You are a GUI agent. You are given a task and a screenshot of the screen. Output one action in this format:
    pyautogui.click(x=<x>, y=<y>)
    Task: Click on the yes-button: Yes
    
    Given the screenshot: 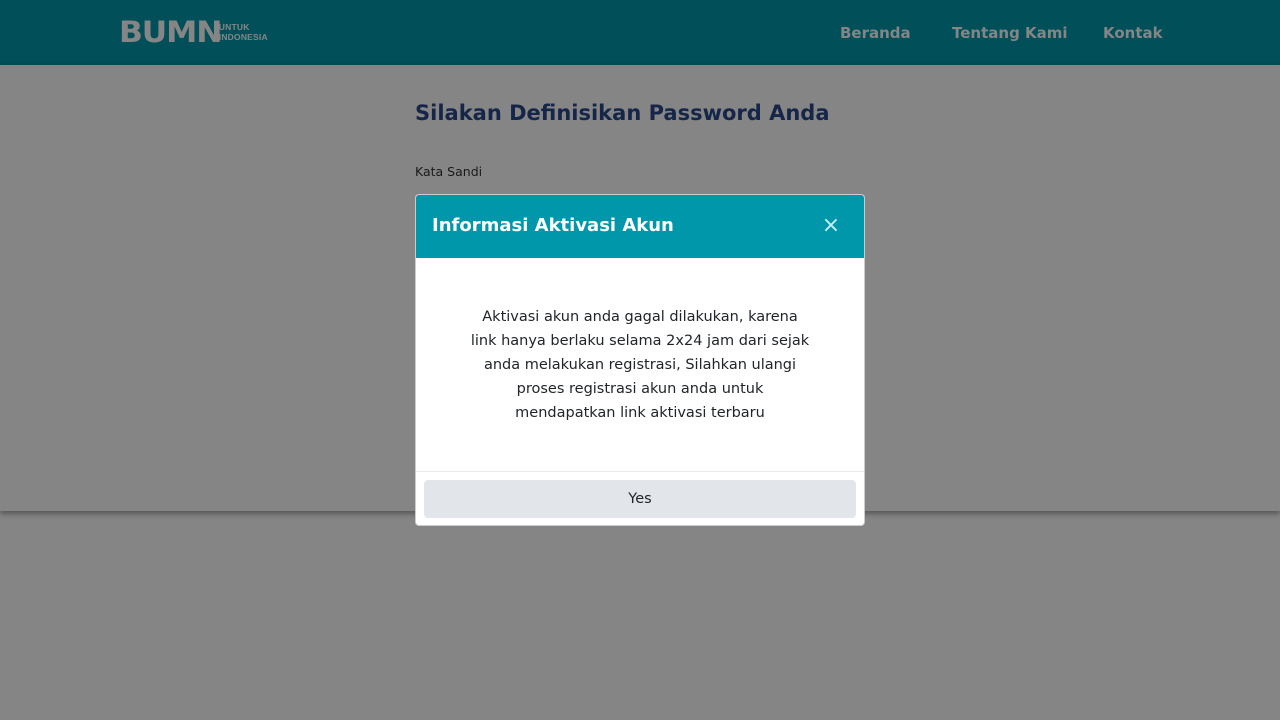 What is the action you would take?
    pyautogui.click(x=640, y=499)
    